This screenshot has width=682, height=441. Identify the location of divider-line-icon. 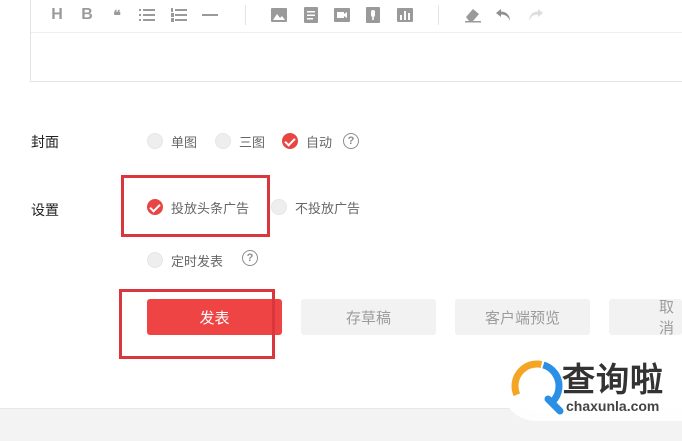
(210, 15).